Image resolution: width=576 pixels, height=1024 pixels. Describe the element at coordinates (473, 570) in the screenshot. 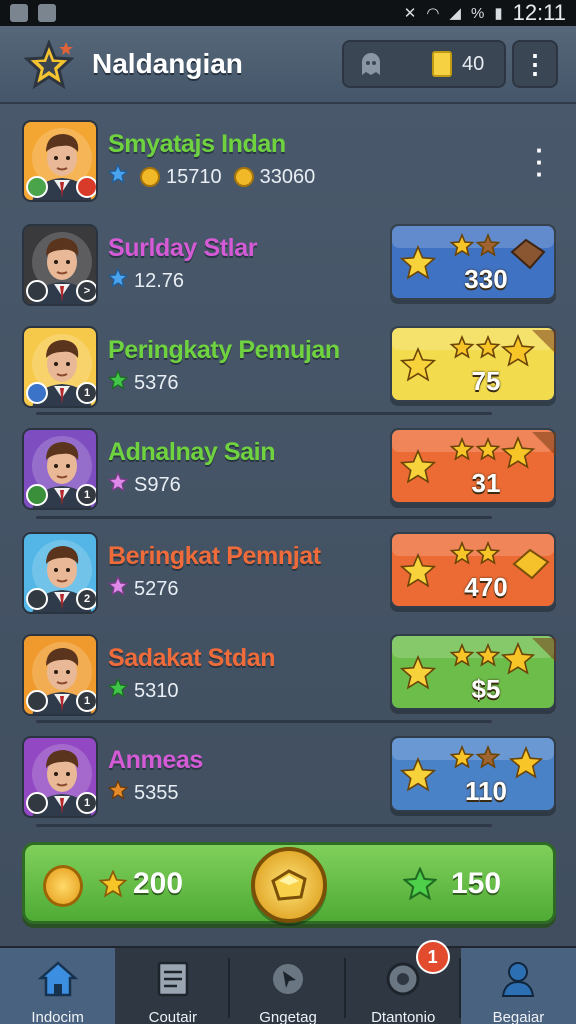

I see `reward-card: 470` at that location.